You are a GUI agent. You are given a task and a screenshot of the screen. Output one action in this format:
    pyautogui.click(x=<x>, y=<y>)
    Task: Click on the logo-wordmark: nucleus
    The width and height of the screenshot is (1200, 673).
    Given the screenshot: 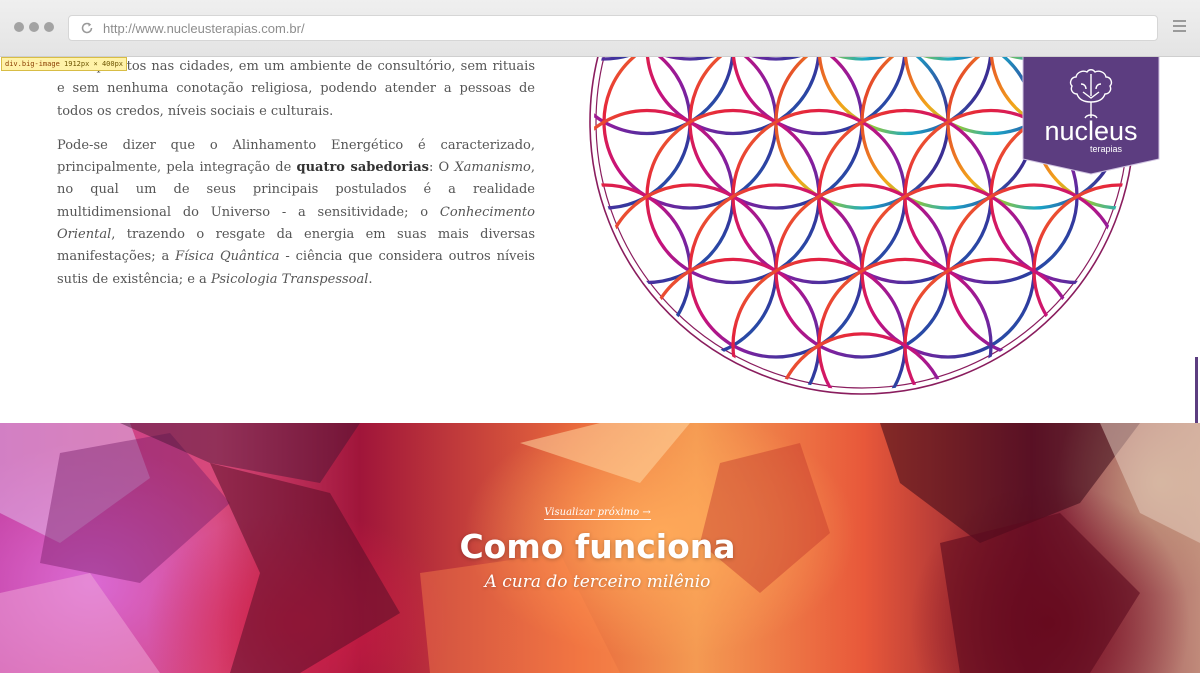 What is the action you would take?
    pyautogui.click(x=1090, y=131)
    